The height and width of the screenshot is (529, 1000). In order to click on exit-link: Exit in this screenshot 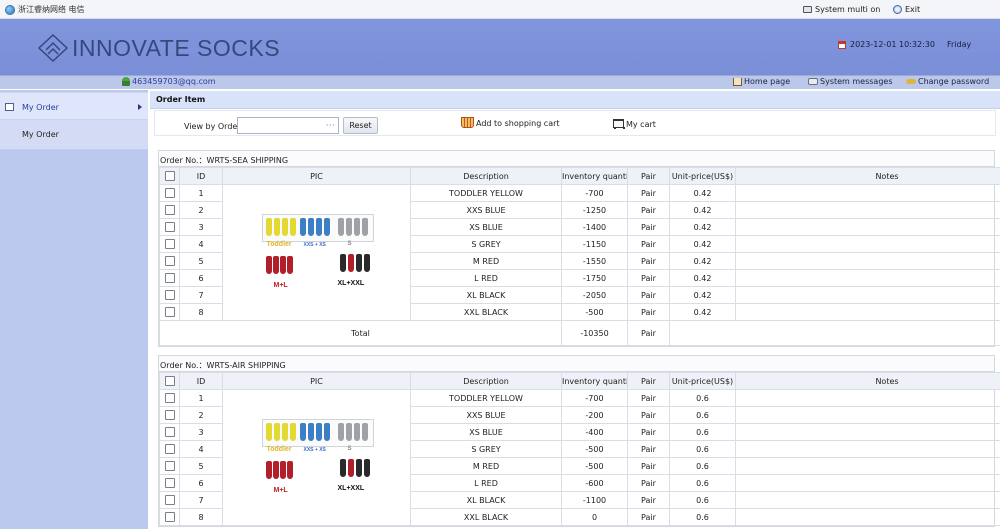, I will do `click(906, 9)`.